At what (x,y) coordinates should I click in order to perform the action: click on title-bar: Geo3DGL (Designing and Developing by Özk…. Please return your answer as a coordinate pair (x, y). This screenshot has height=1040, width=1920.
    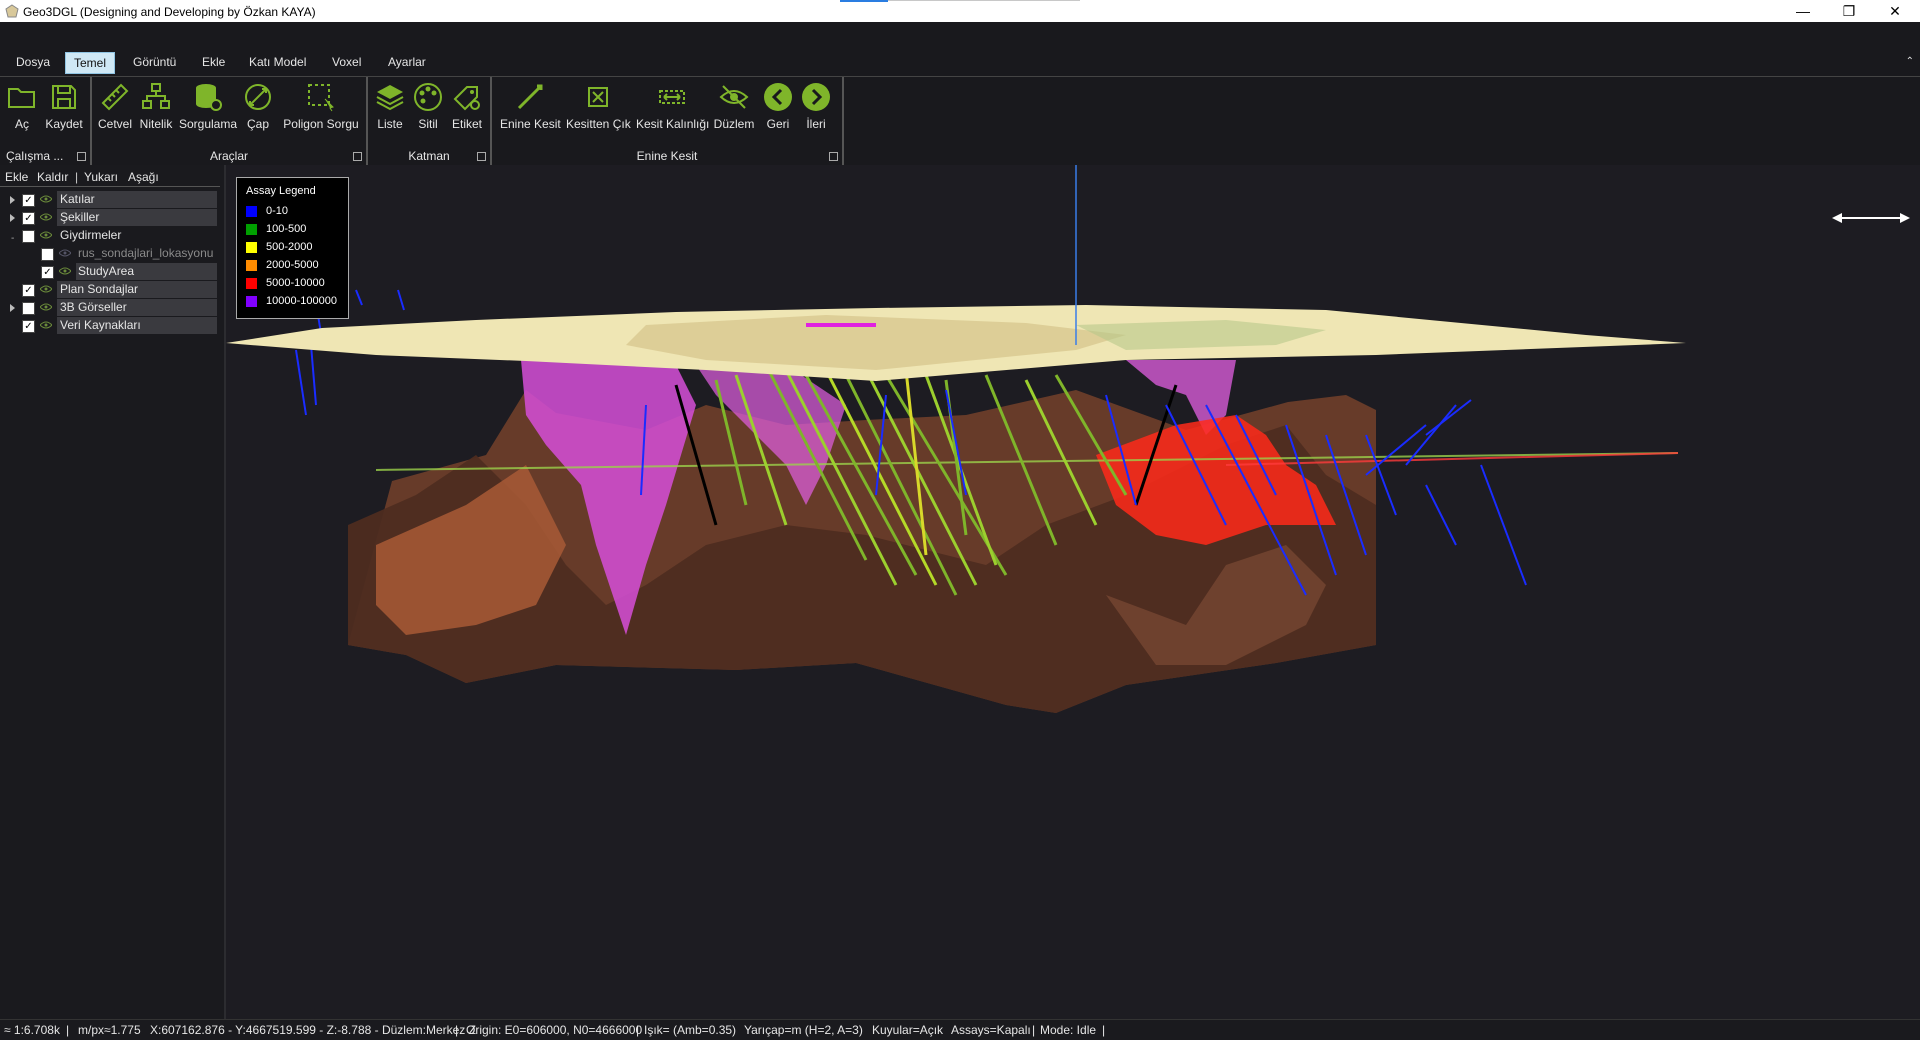
    Looking at the image, I should click on (960, 11).